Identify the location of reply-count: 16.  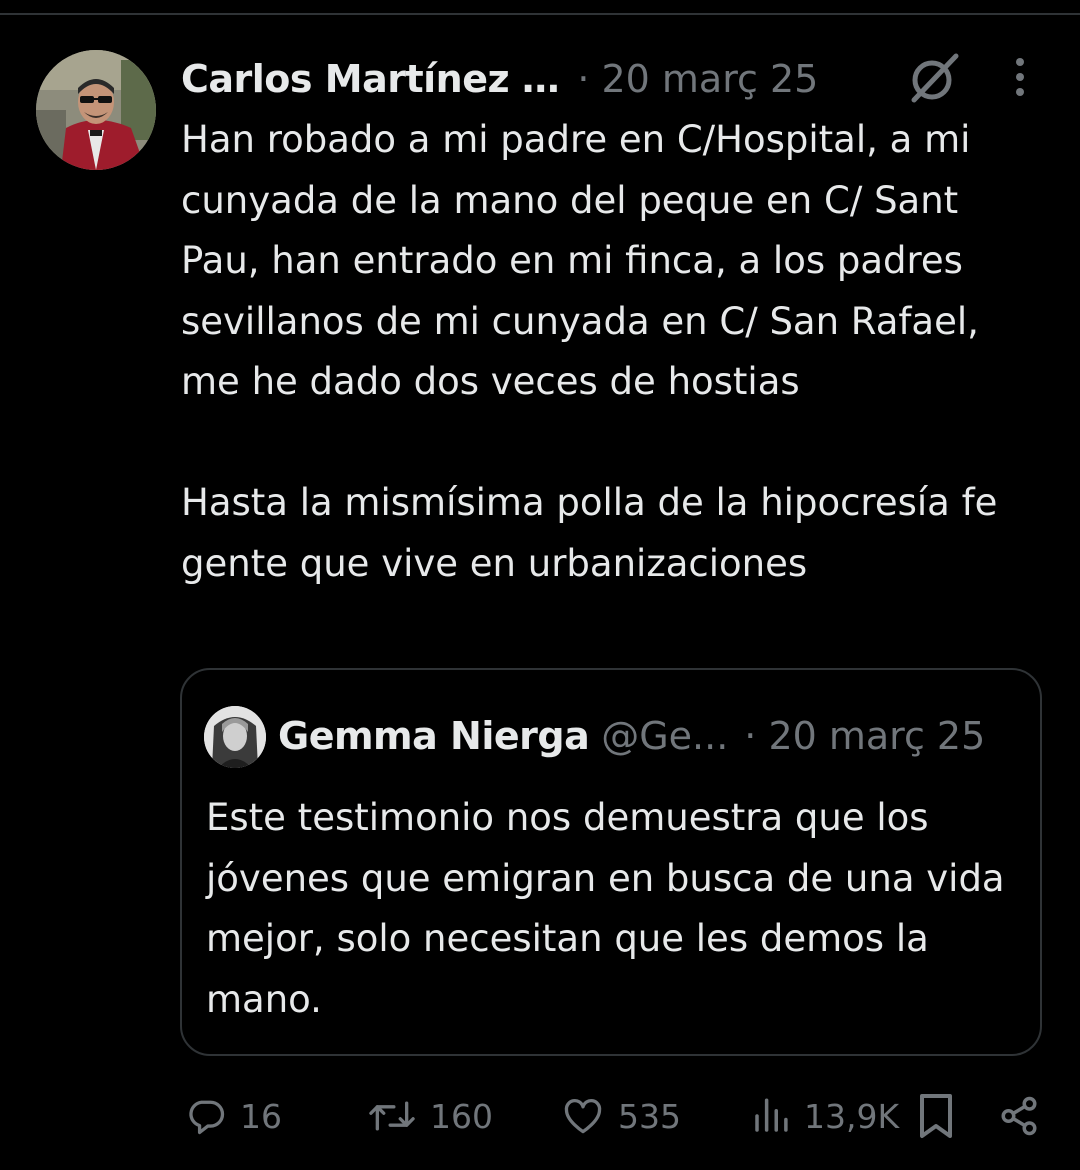
(261, 1116).